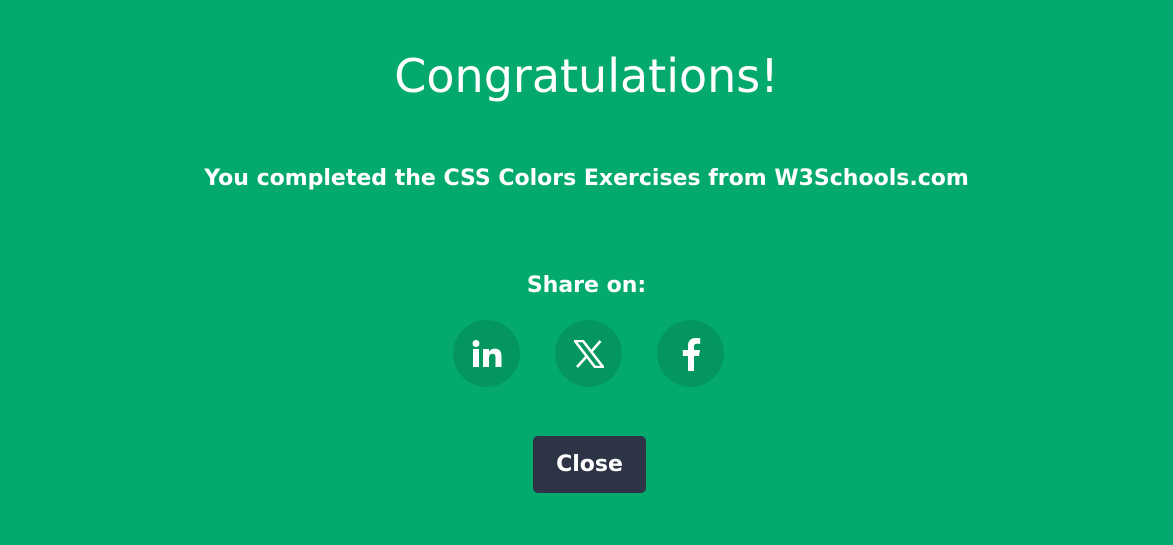 The height and width of the screenshot is (545, 1173). I want to click on x-icon, so click(588, 353).